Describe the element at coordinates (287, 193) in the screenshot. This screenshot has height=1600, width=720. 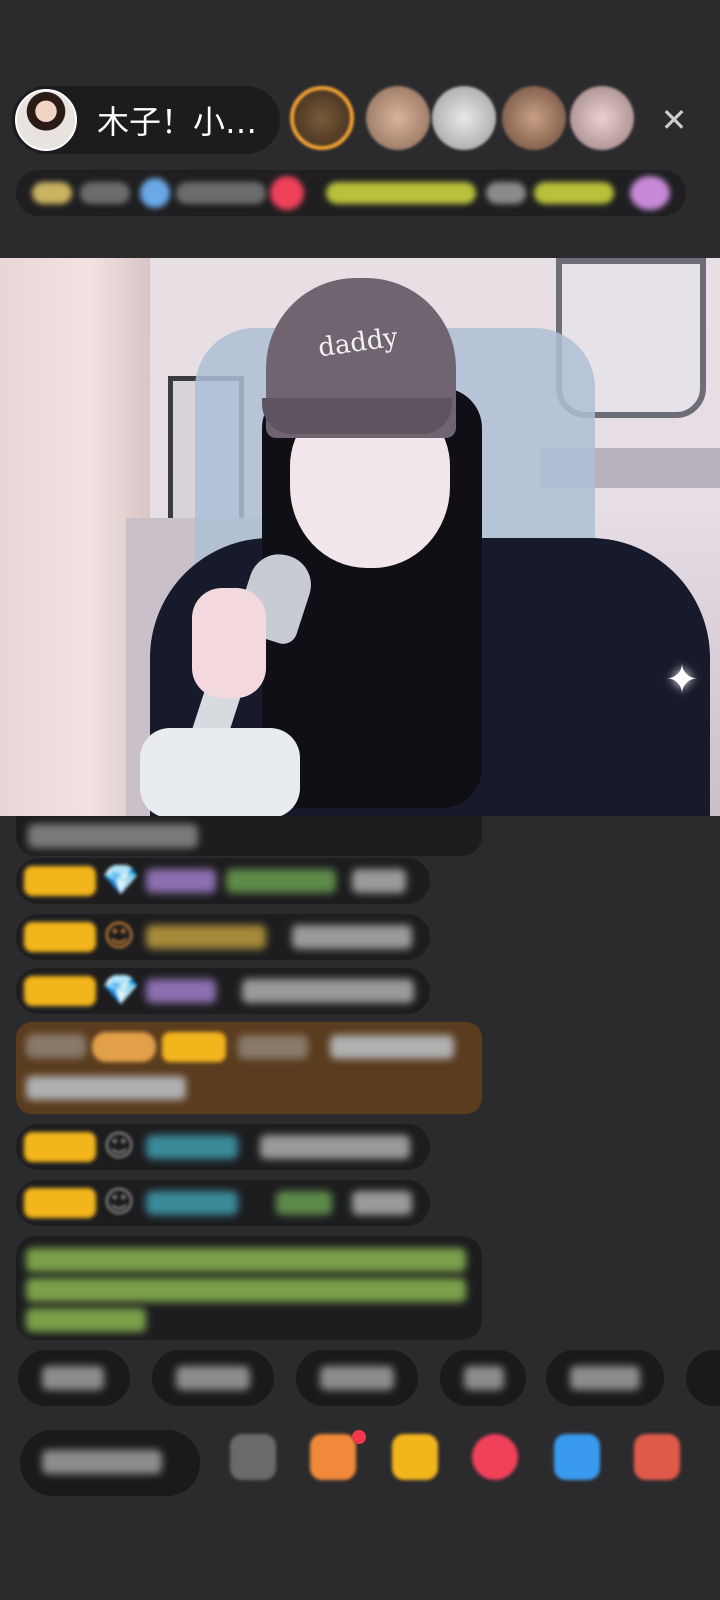
I see `gift-badge-icon` at that location.